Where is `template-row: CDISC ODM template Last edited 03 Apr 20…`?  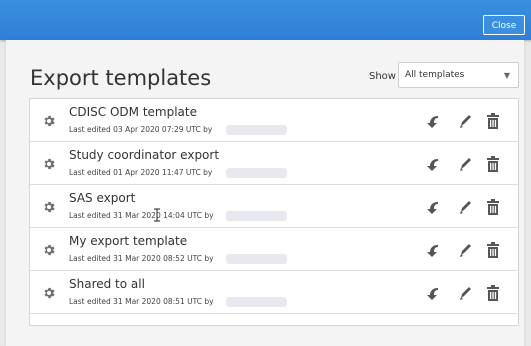 template-row: CDISC ODM template Last edited 03 Apr 20… is located at coordinates (274, 120).